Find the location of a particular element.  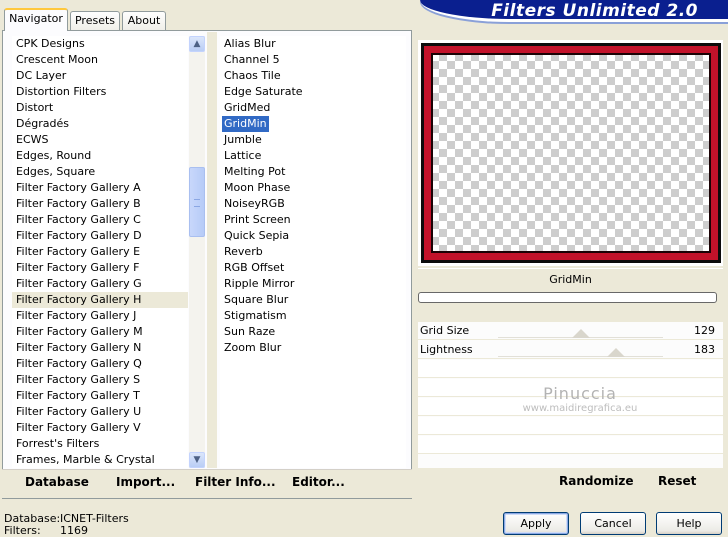

scroll-down-button: ▼ is located at coordinates (197, 460).